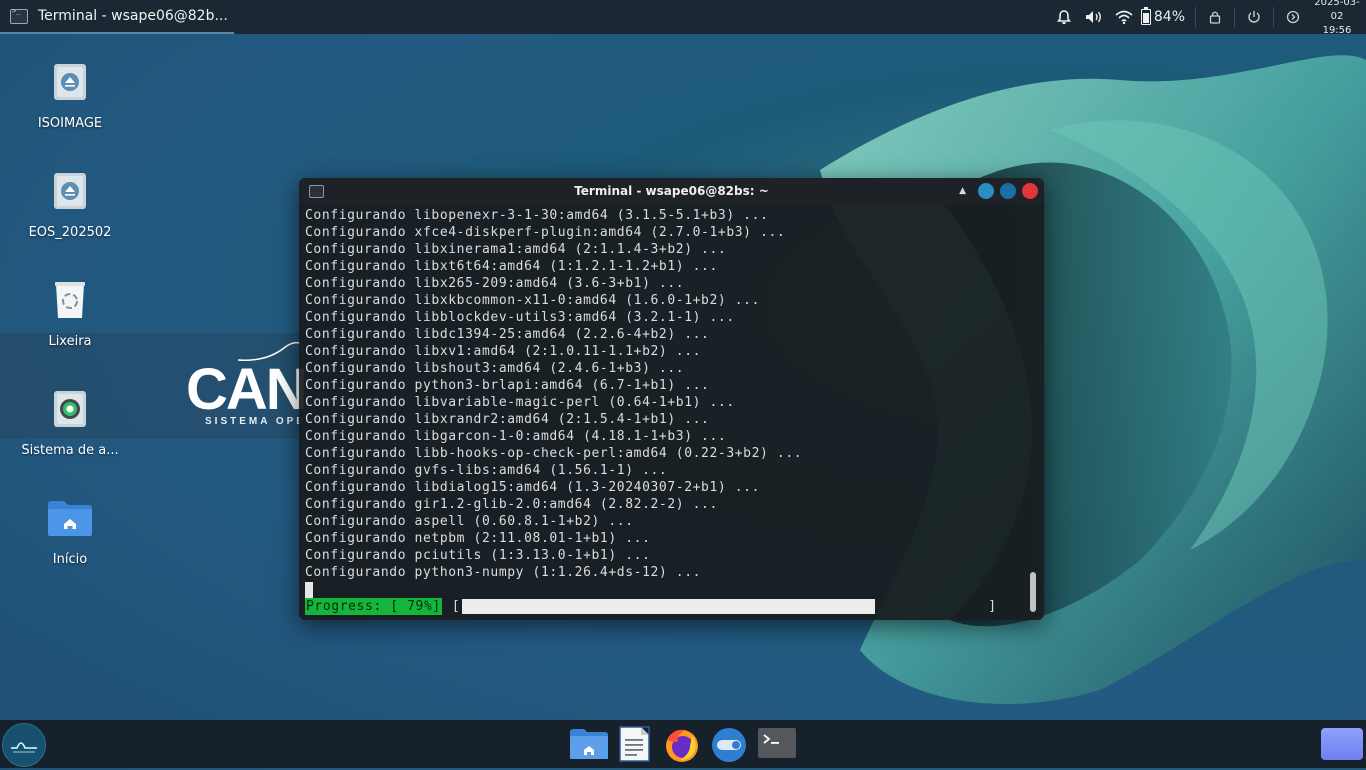 The width and height of the screenshot is (1366, 770). Describe the element at coordinates (986, 191) in the screenshot. I see `minimize-button` at that location.